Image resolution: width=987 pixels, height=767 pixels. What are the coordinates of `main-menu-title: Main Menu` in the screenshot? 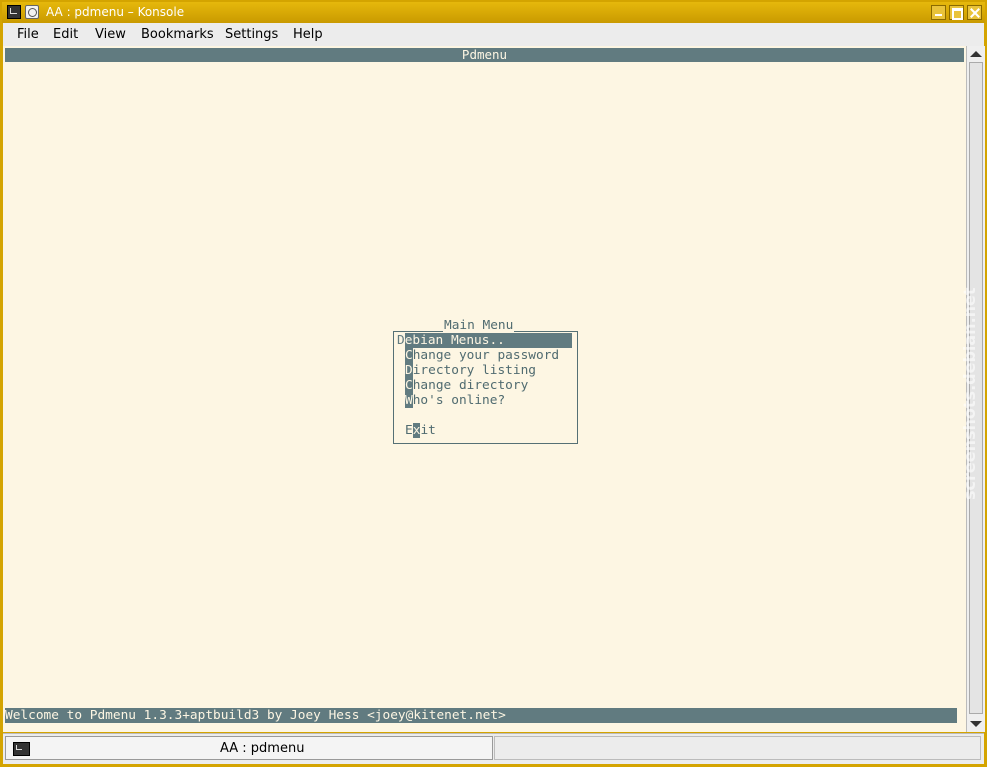 It's located at (479, 325).